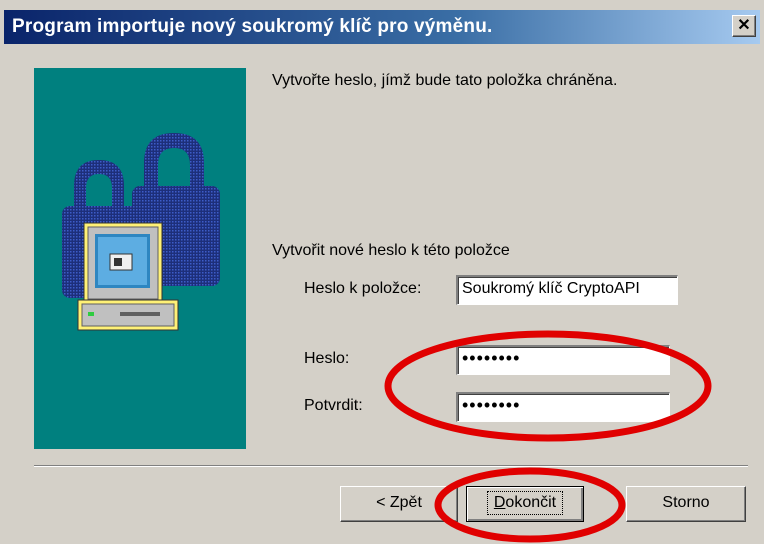  I want to click on cancel-button-label: Storno, so click(686, 502).